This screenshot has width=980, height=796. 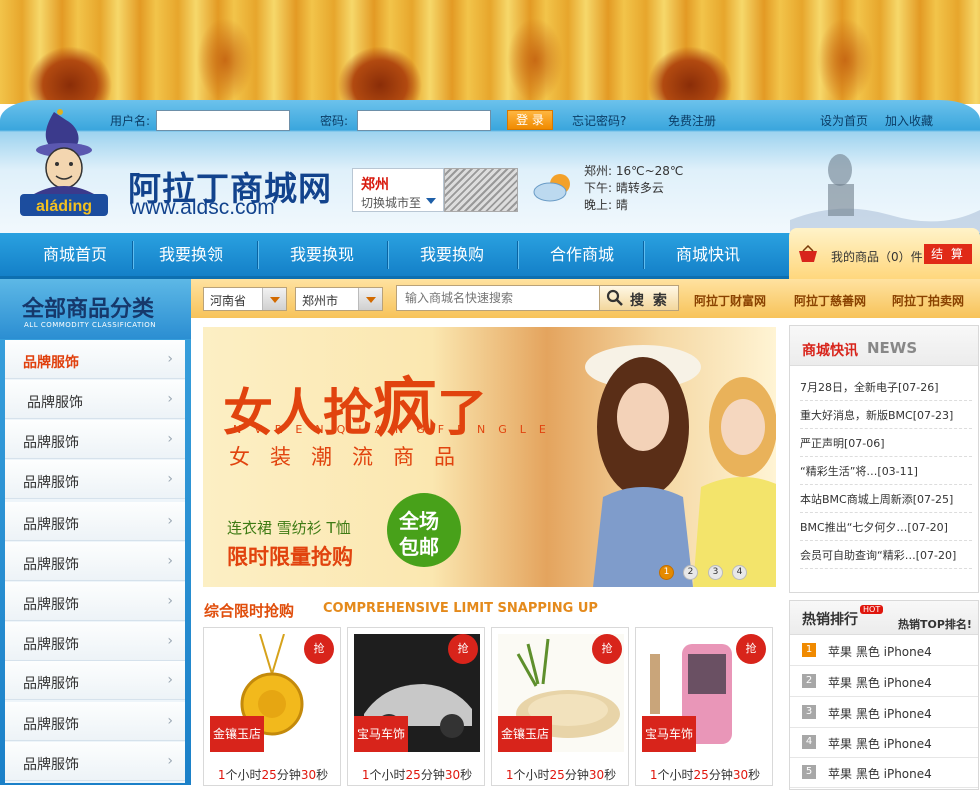 I want to click on link-charity: 阿拉丁慈善网, so click(x=830, y=300).